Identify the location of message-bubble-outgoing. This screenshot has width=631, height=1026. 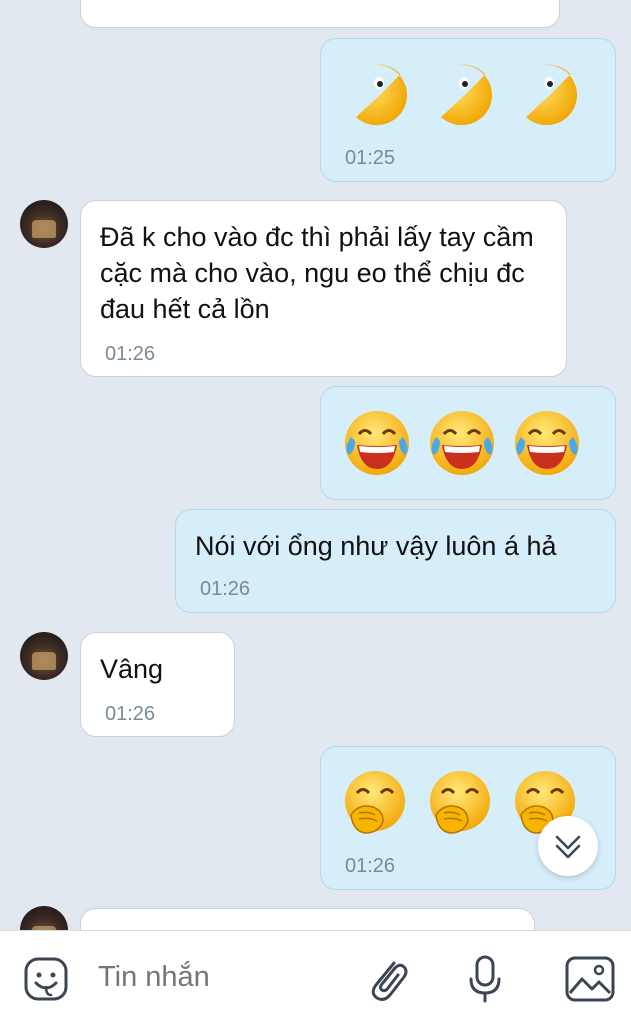
(468, 443).